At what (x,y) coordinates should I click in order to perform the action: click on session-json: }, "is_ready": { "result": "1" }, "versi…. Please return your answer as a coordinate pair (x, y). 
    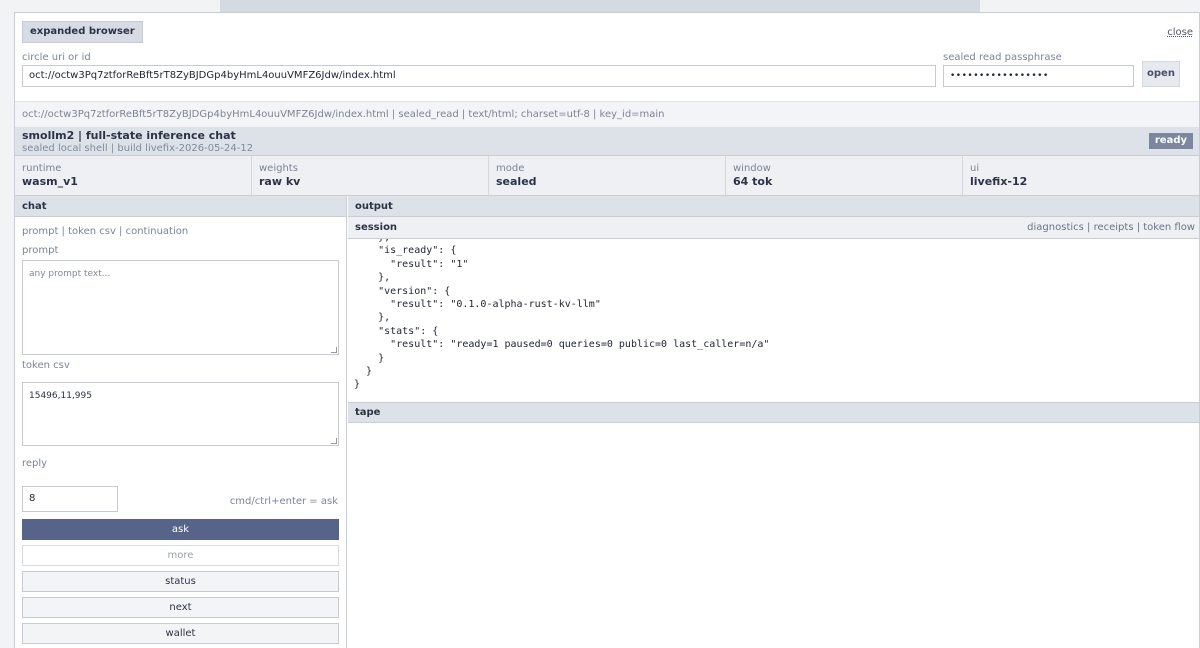
    Looking at the image, I should click on (562, 315).